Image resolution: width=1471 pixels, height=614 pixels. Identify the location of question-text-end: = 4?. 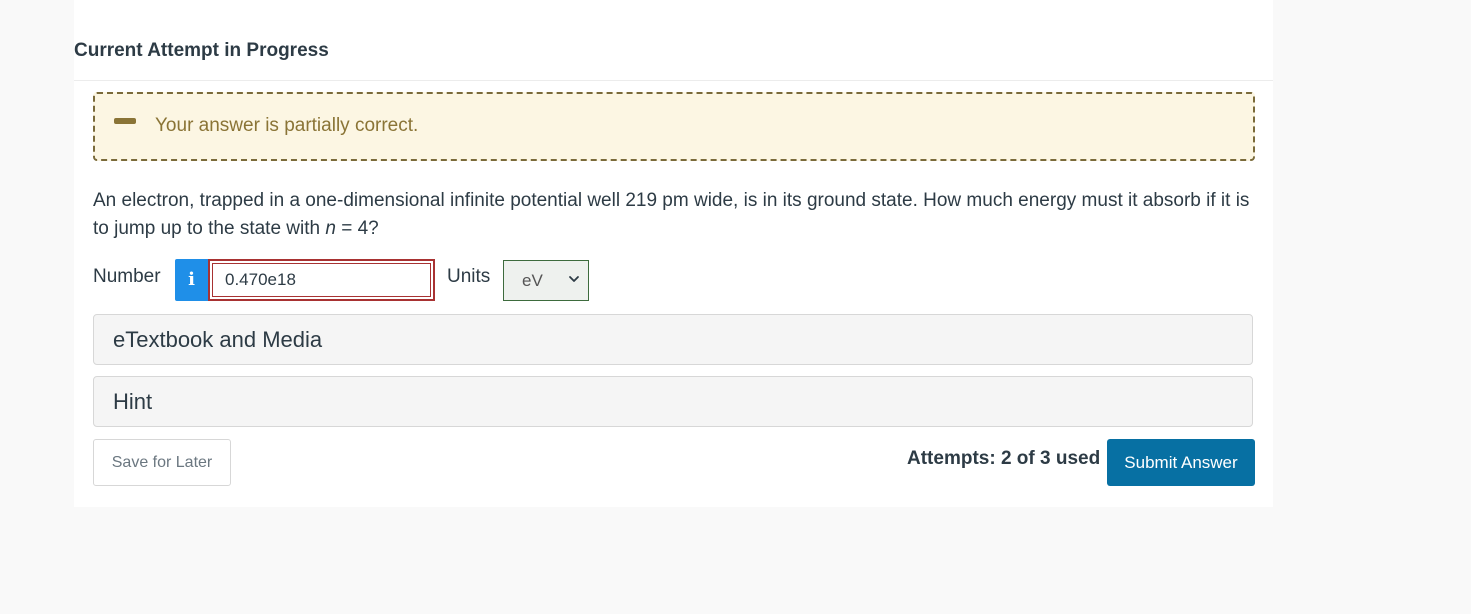
(357, 228).